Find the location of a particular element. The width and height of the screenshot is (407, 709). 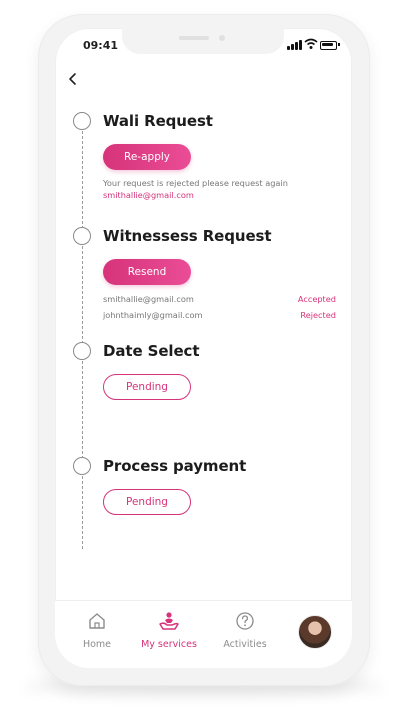

nav-home: Home is located at coordinates (97, 630).